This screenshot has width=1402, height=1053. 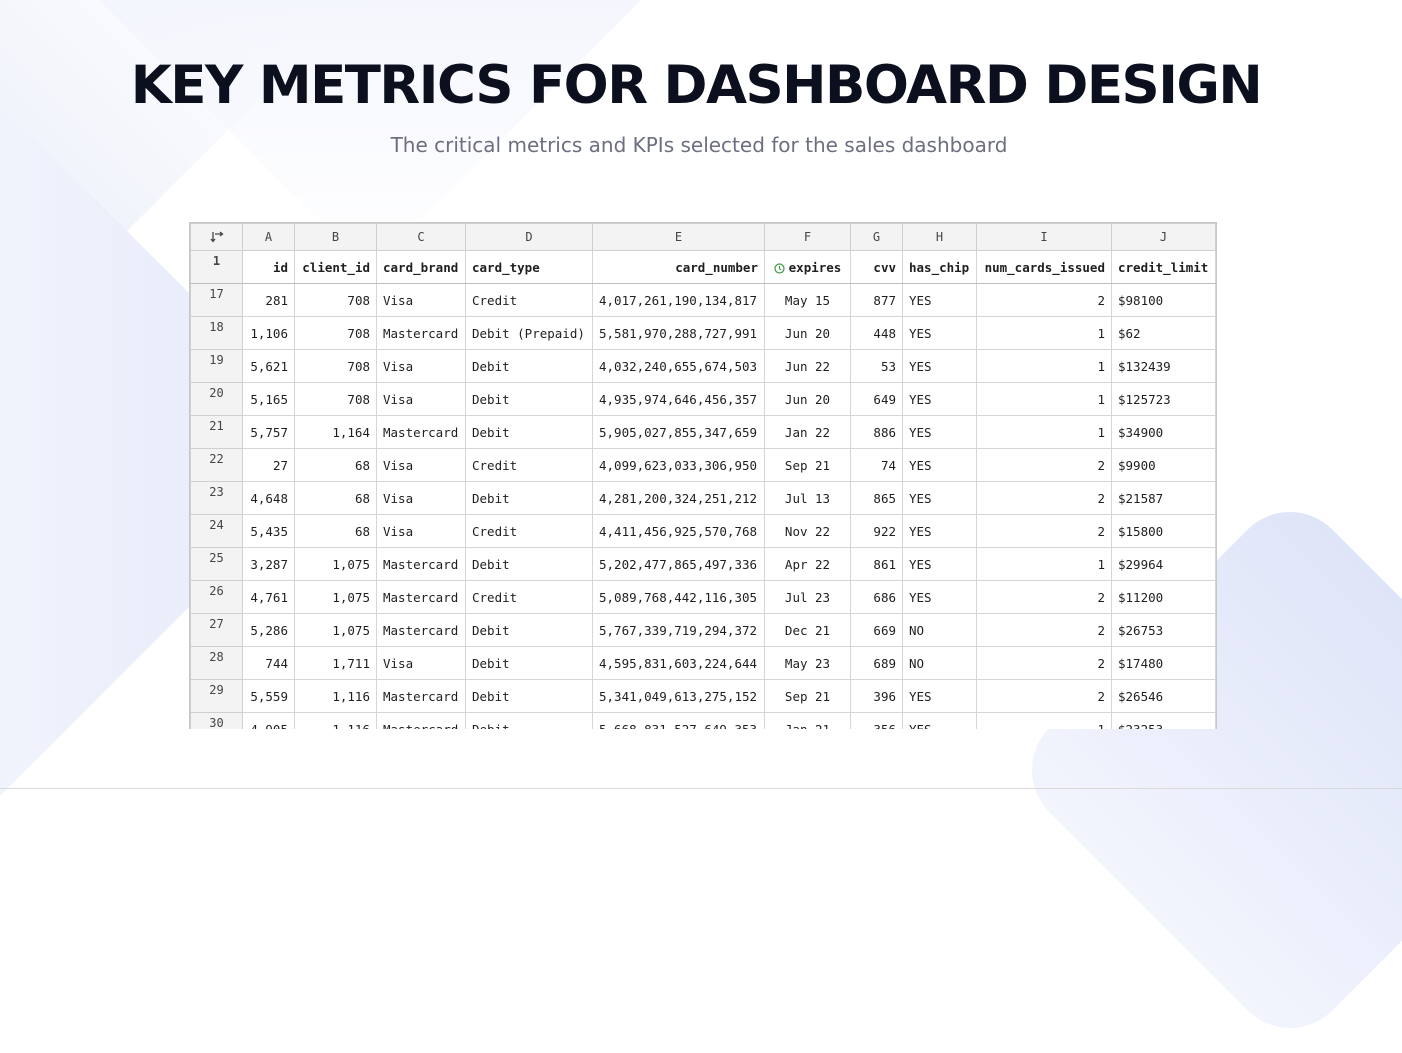 I want to click on cell-card-number: 5,905,027,855,347,659, so click(x=678, y=432).